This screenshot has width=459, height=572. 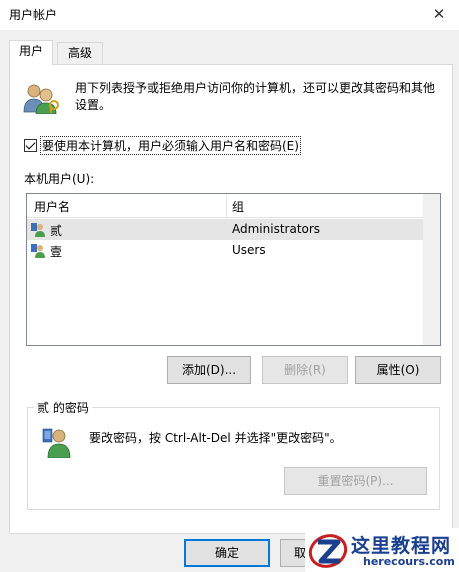 What do you see at coordinates (56, 443) in the screenshot?
I see `user-key-icon` at bounding box center [56, 443].